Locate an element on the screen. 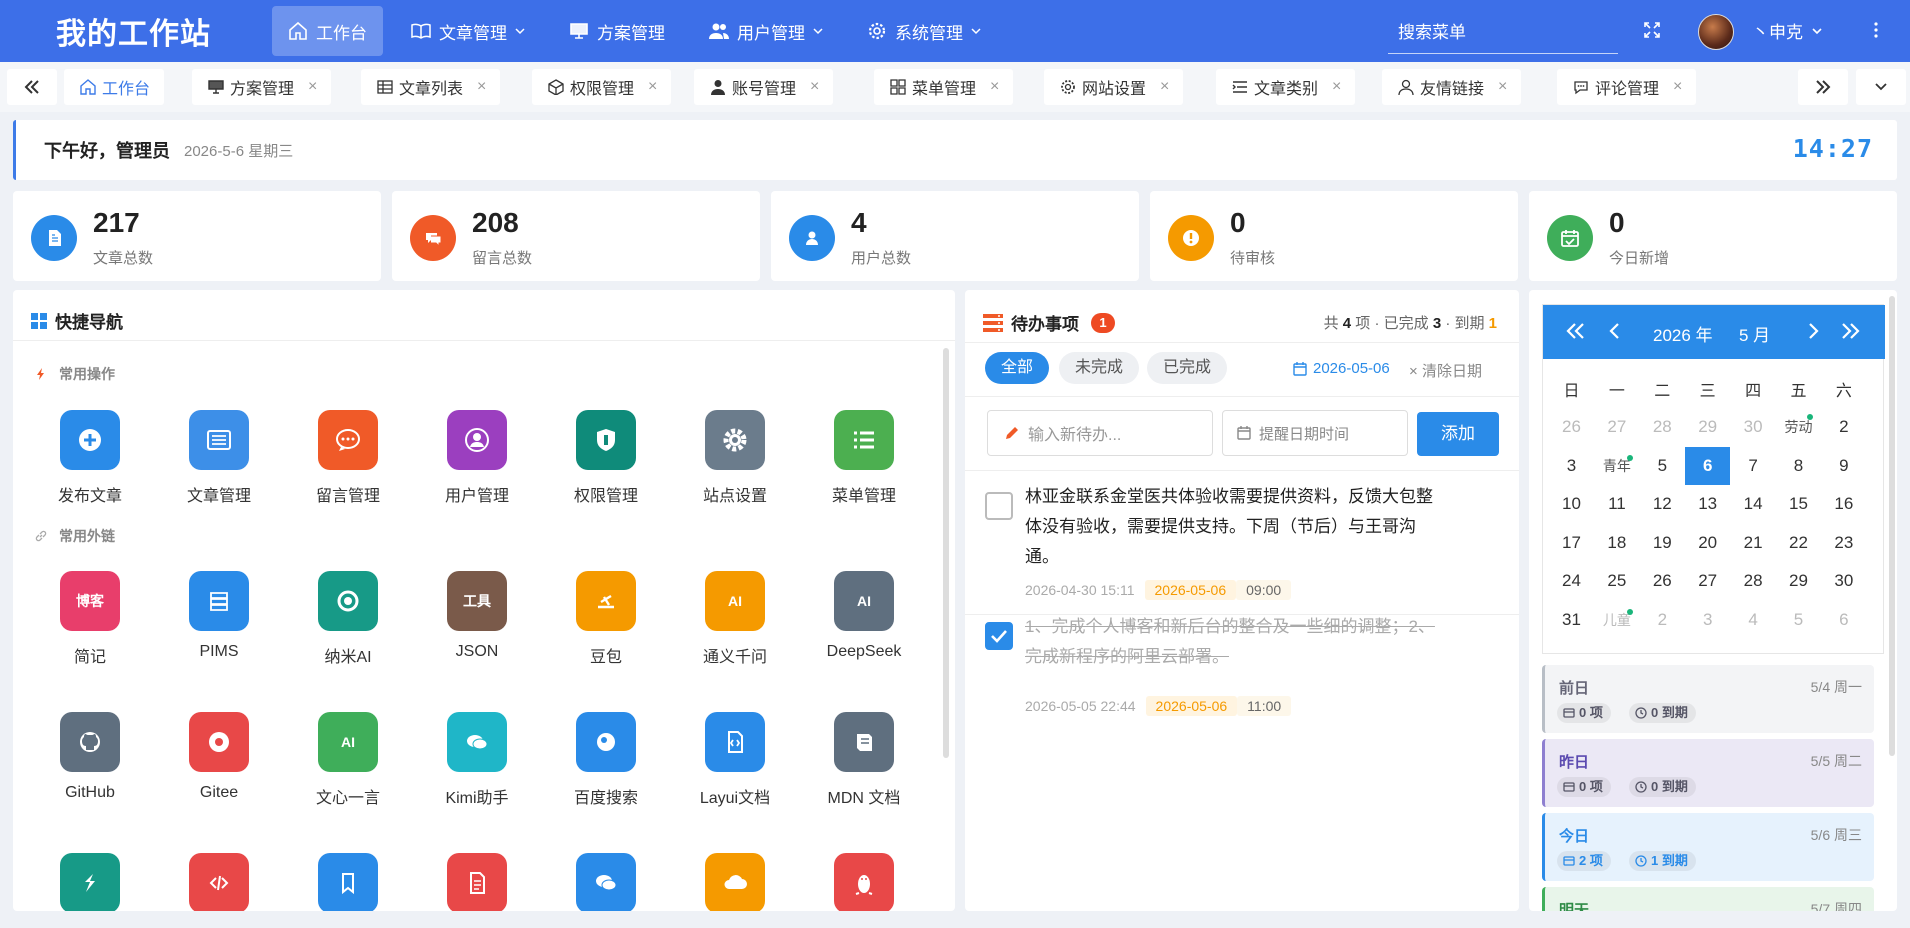  quick-link-5: AI 通义千问 is located at coordinates (735, 619).